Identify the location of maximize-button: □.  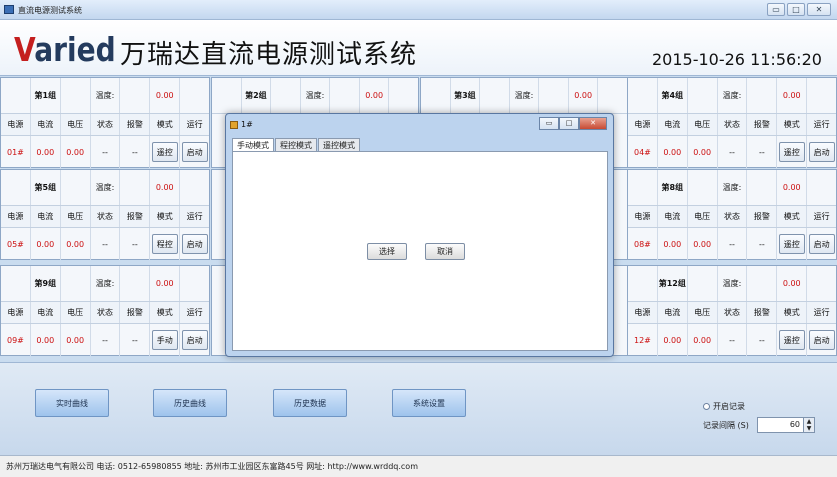
(796, 9).